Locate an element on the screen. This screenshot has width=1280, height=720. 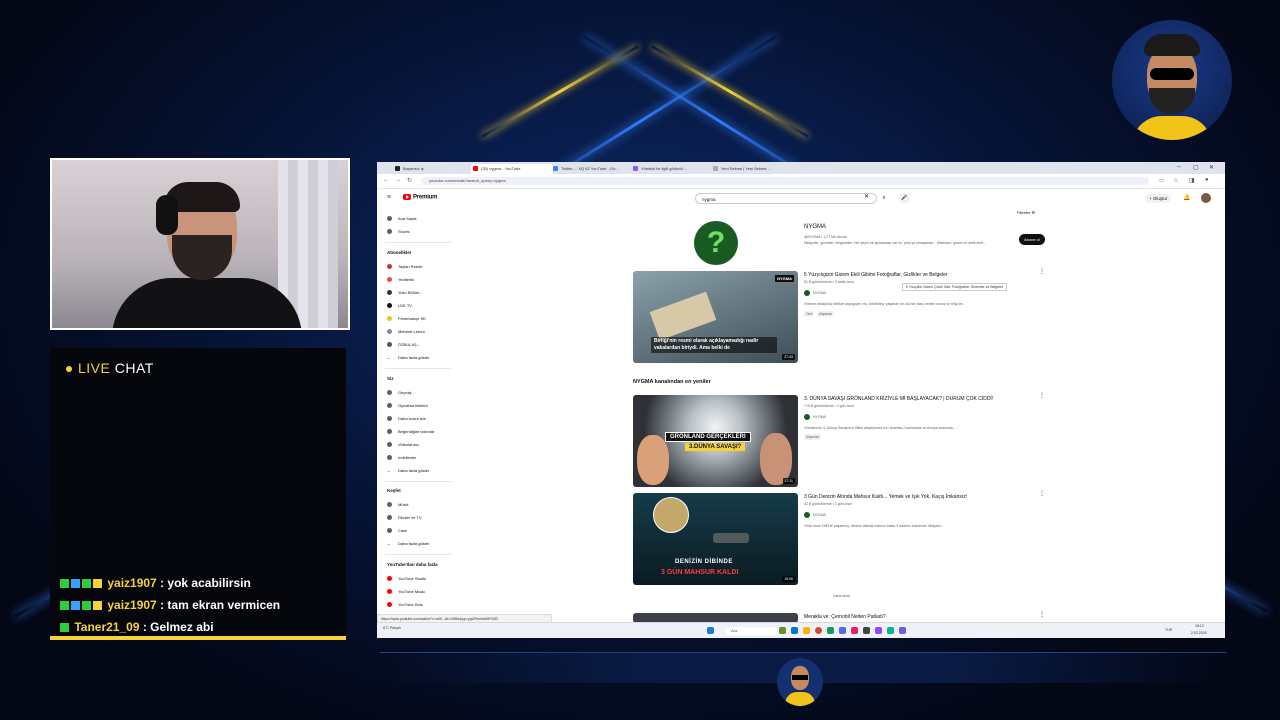
cast-icon: ▭ is located at coordinates (1162, 180).